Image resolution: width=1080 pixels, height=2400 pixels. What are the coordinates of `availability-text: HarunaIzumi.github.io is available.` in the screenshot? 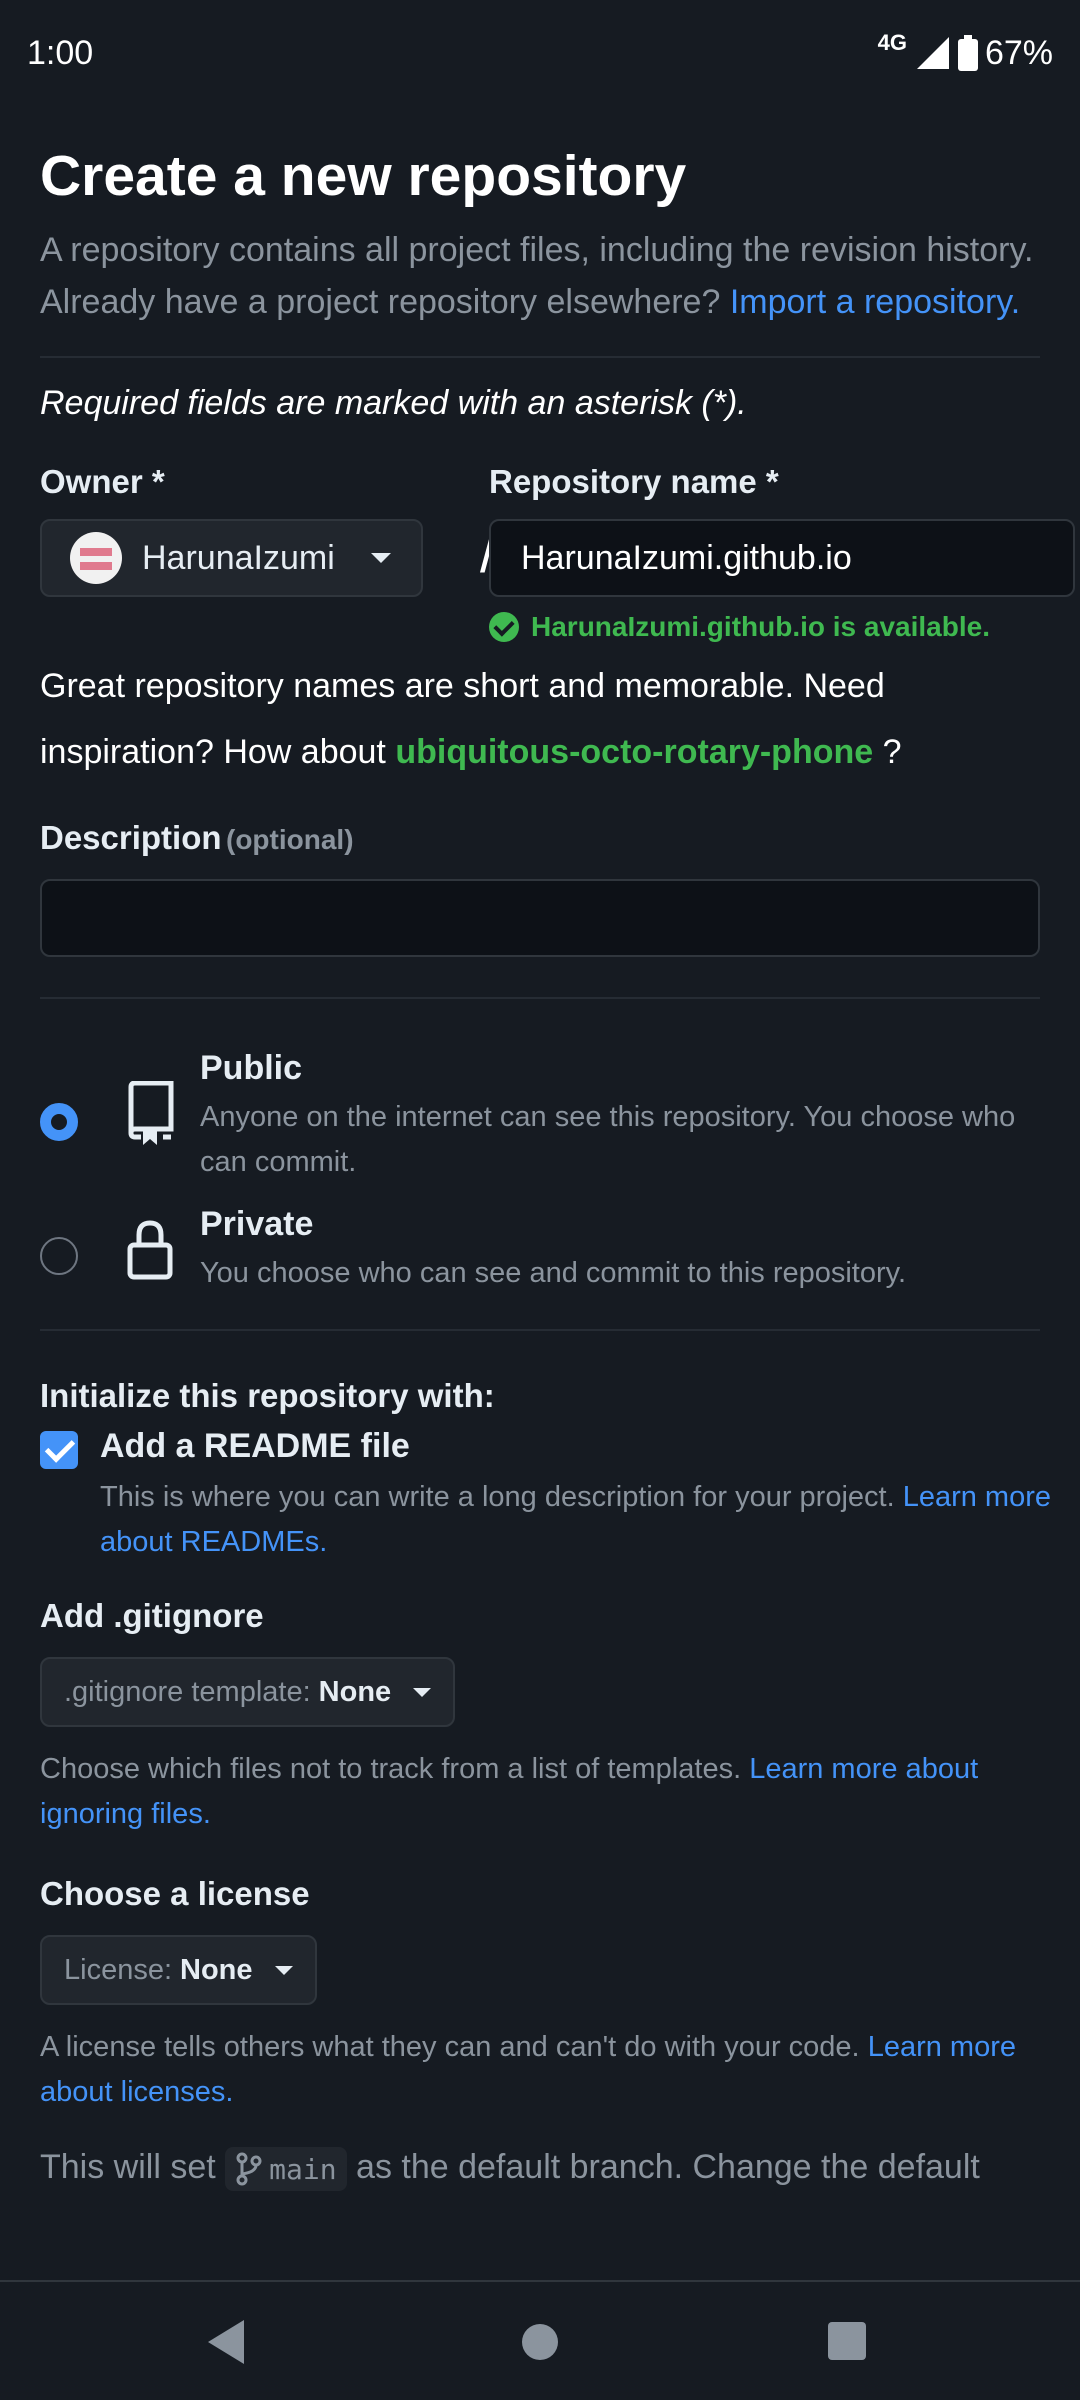 It's located at (760, 627).